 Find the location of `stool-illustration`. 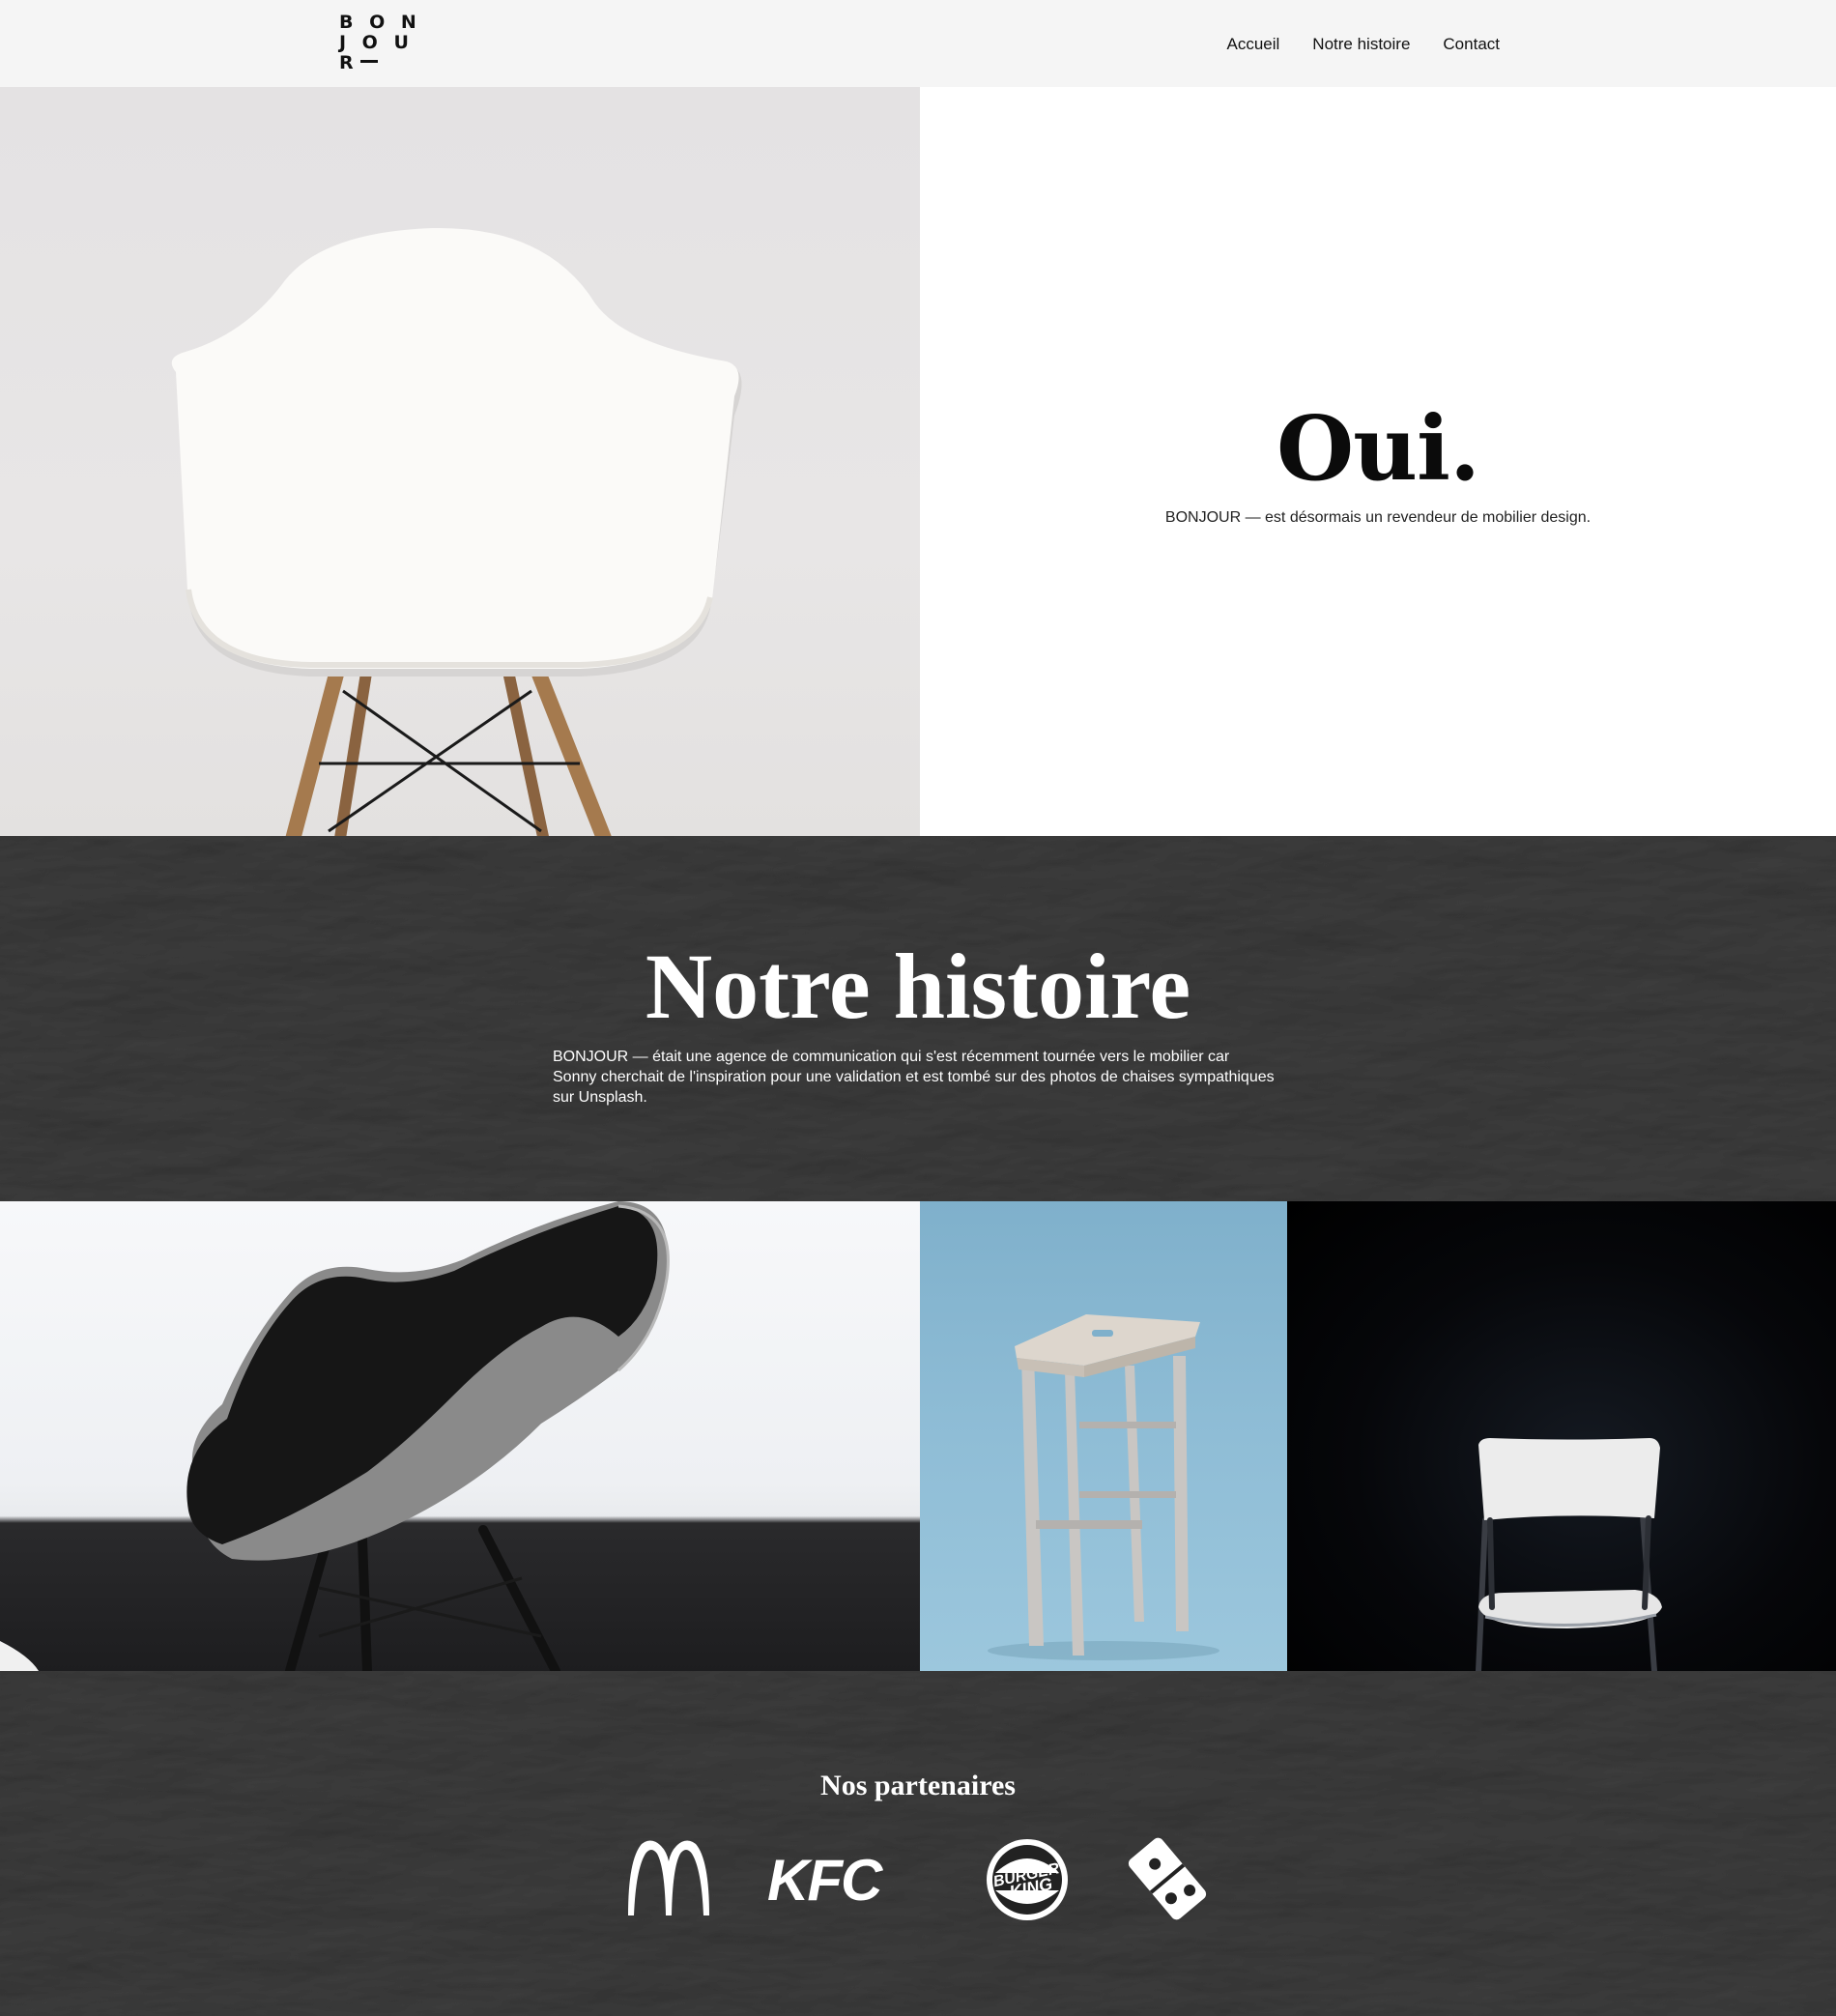

stool-illustration is located at coordinates (1103, 1487).